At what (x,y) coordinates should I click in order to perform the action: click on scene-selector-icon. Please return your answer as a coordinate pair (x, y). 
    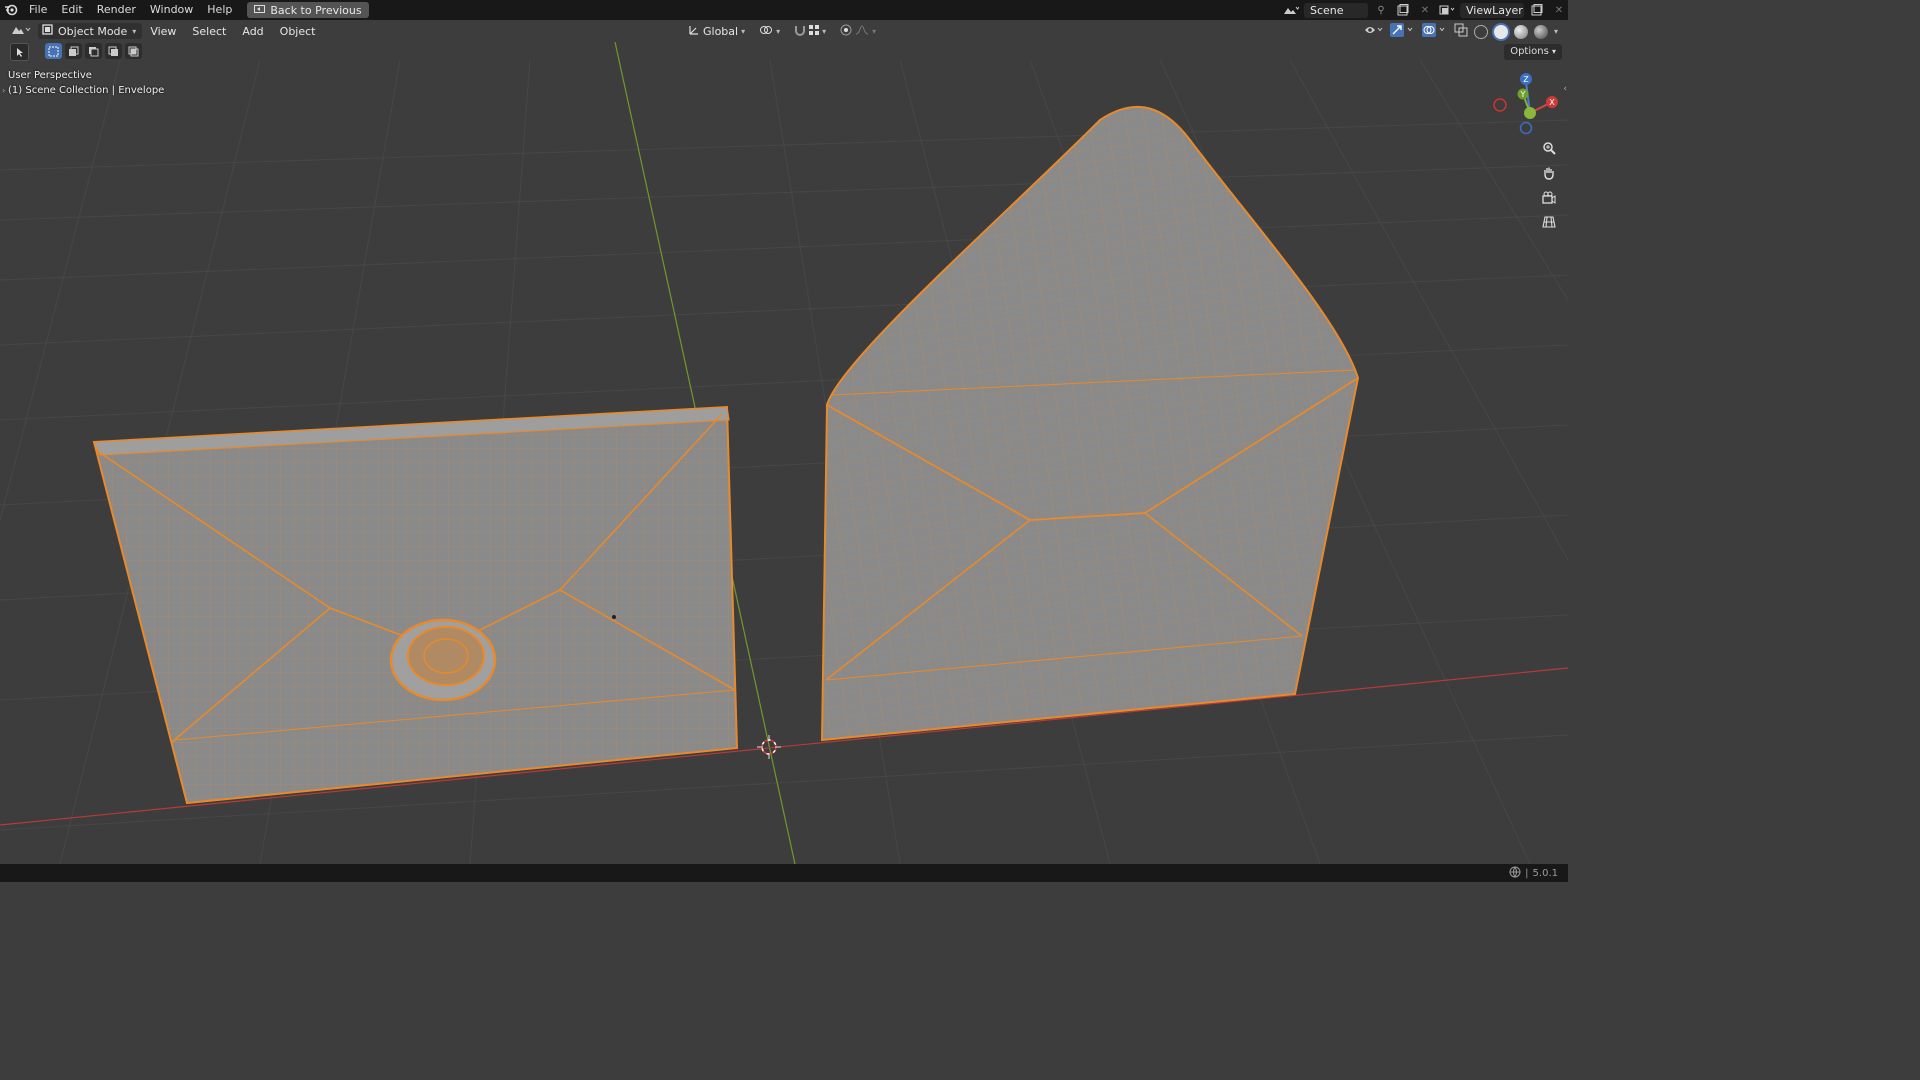
    Looking at the image, I should click on (1291, 10).